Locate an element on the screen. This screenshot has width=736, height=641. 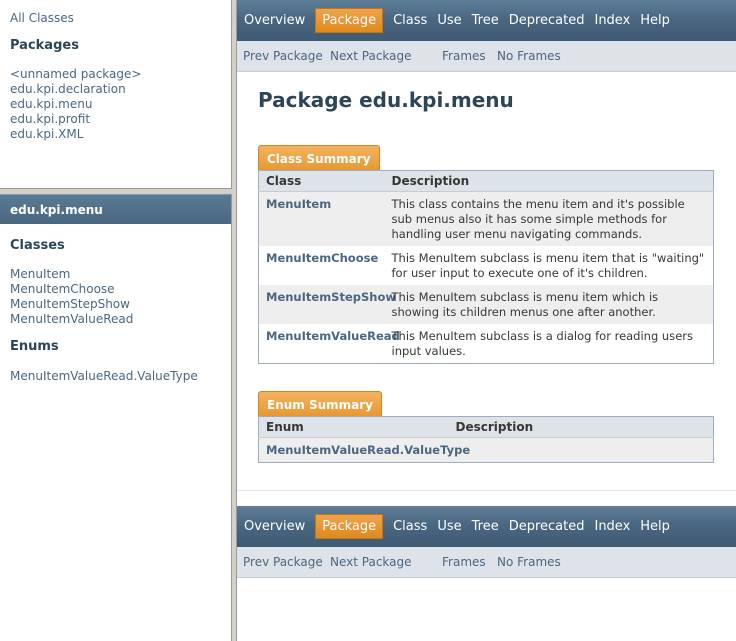
bottom-frames-link: Frames is located at coordinates (464, 562).